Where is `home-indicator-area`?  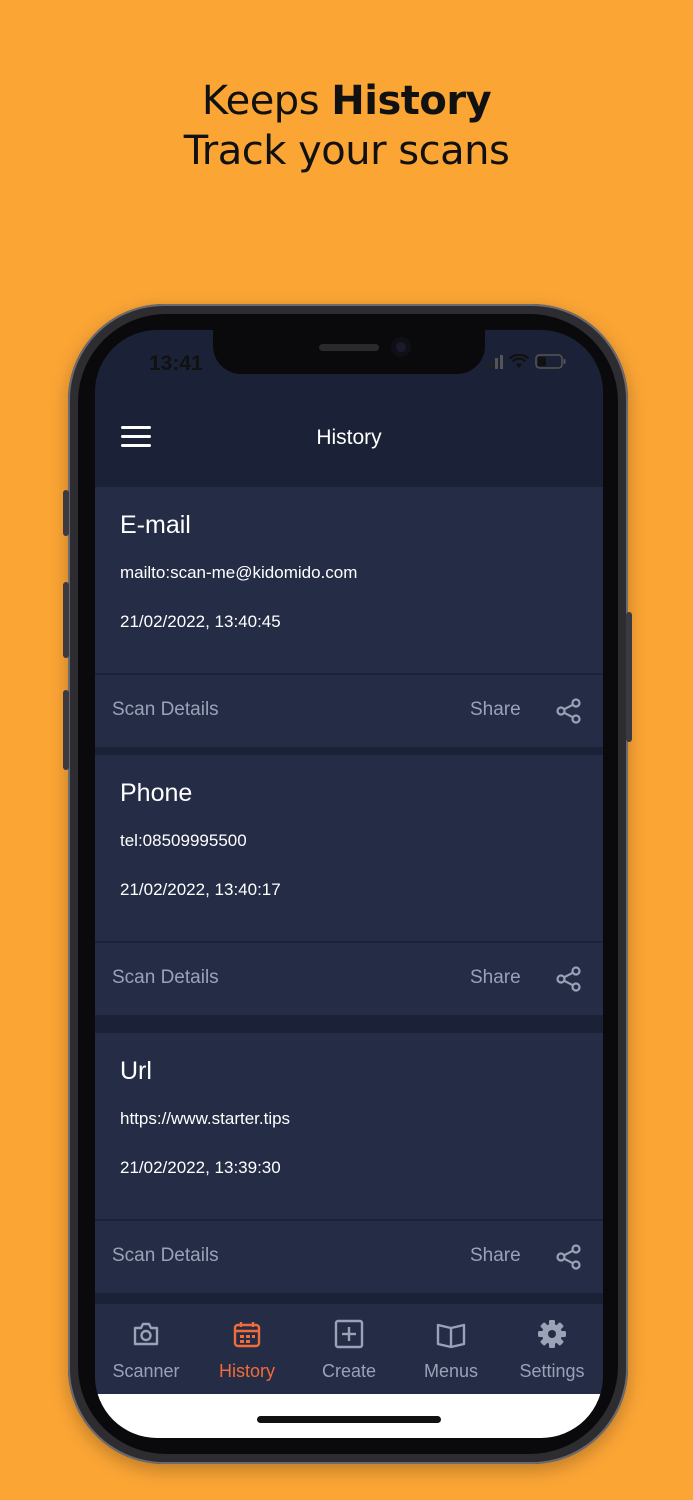
home-indicator-area is located at coordinates (349, 1416).